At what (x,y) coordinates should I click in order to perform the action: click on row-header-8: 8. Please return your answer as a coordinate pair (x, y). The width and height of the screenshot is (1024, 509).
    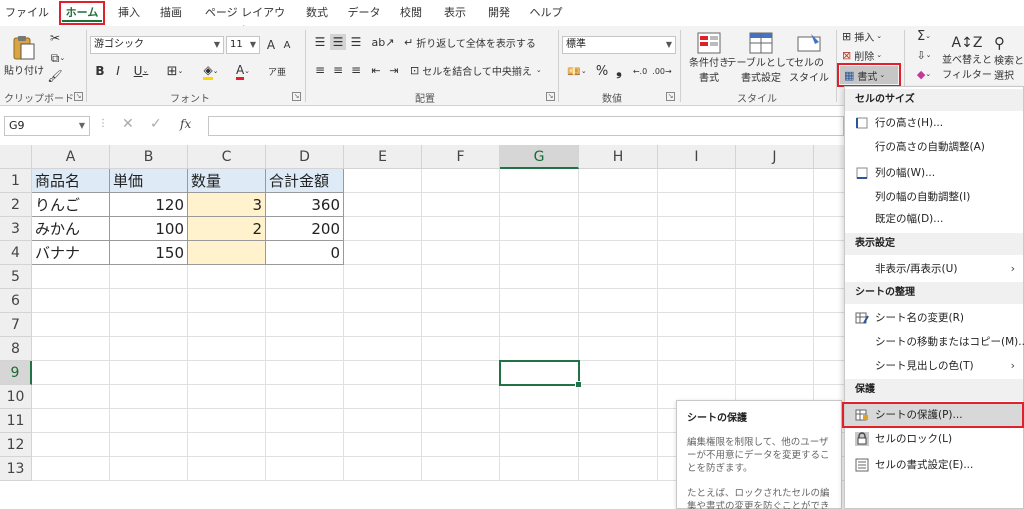
    Looking at the image, I should click on (16, 349).